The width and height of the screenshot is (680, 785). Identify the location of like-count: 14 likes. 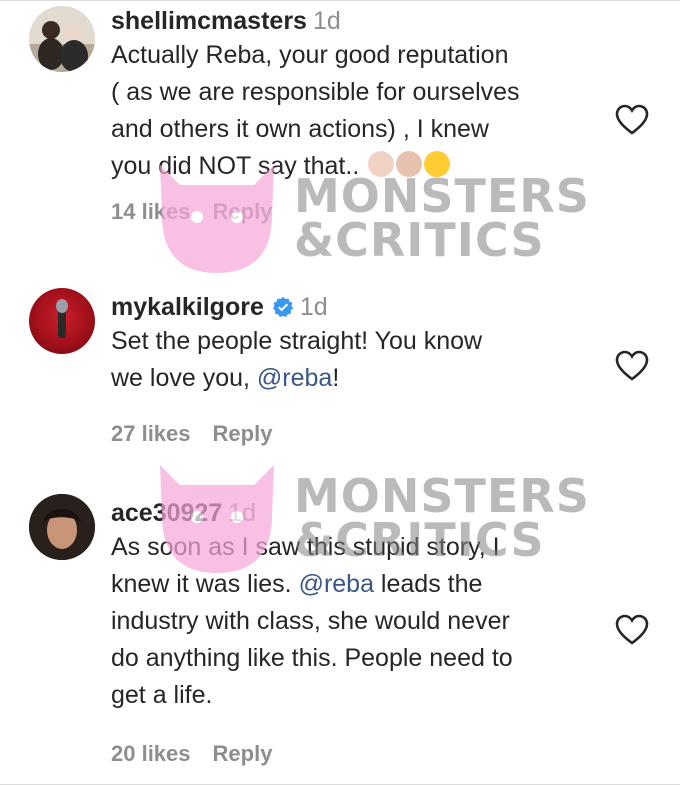
(151, 211).